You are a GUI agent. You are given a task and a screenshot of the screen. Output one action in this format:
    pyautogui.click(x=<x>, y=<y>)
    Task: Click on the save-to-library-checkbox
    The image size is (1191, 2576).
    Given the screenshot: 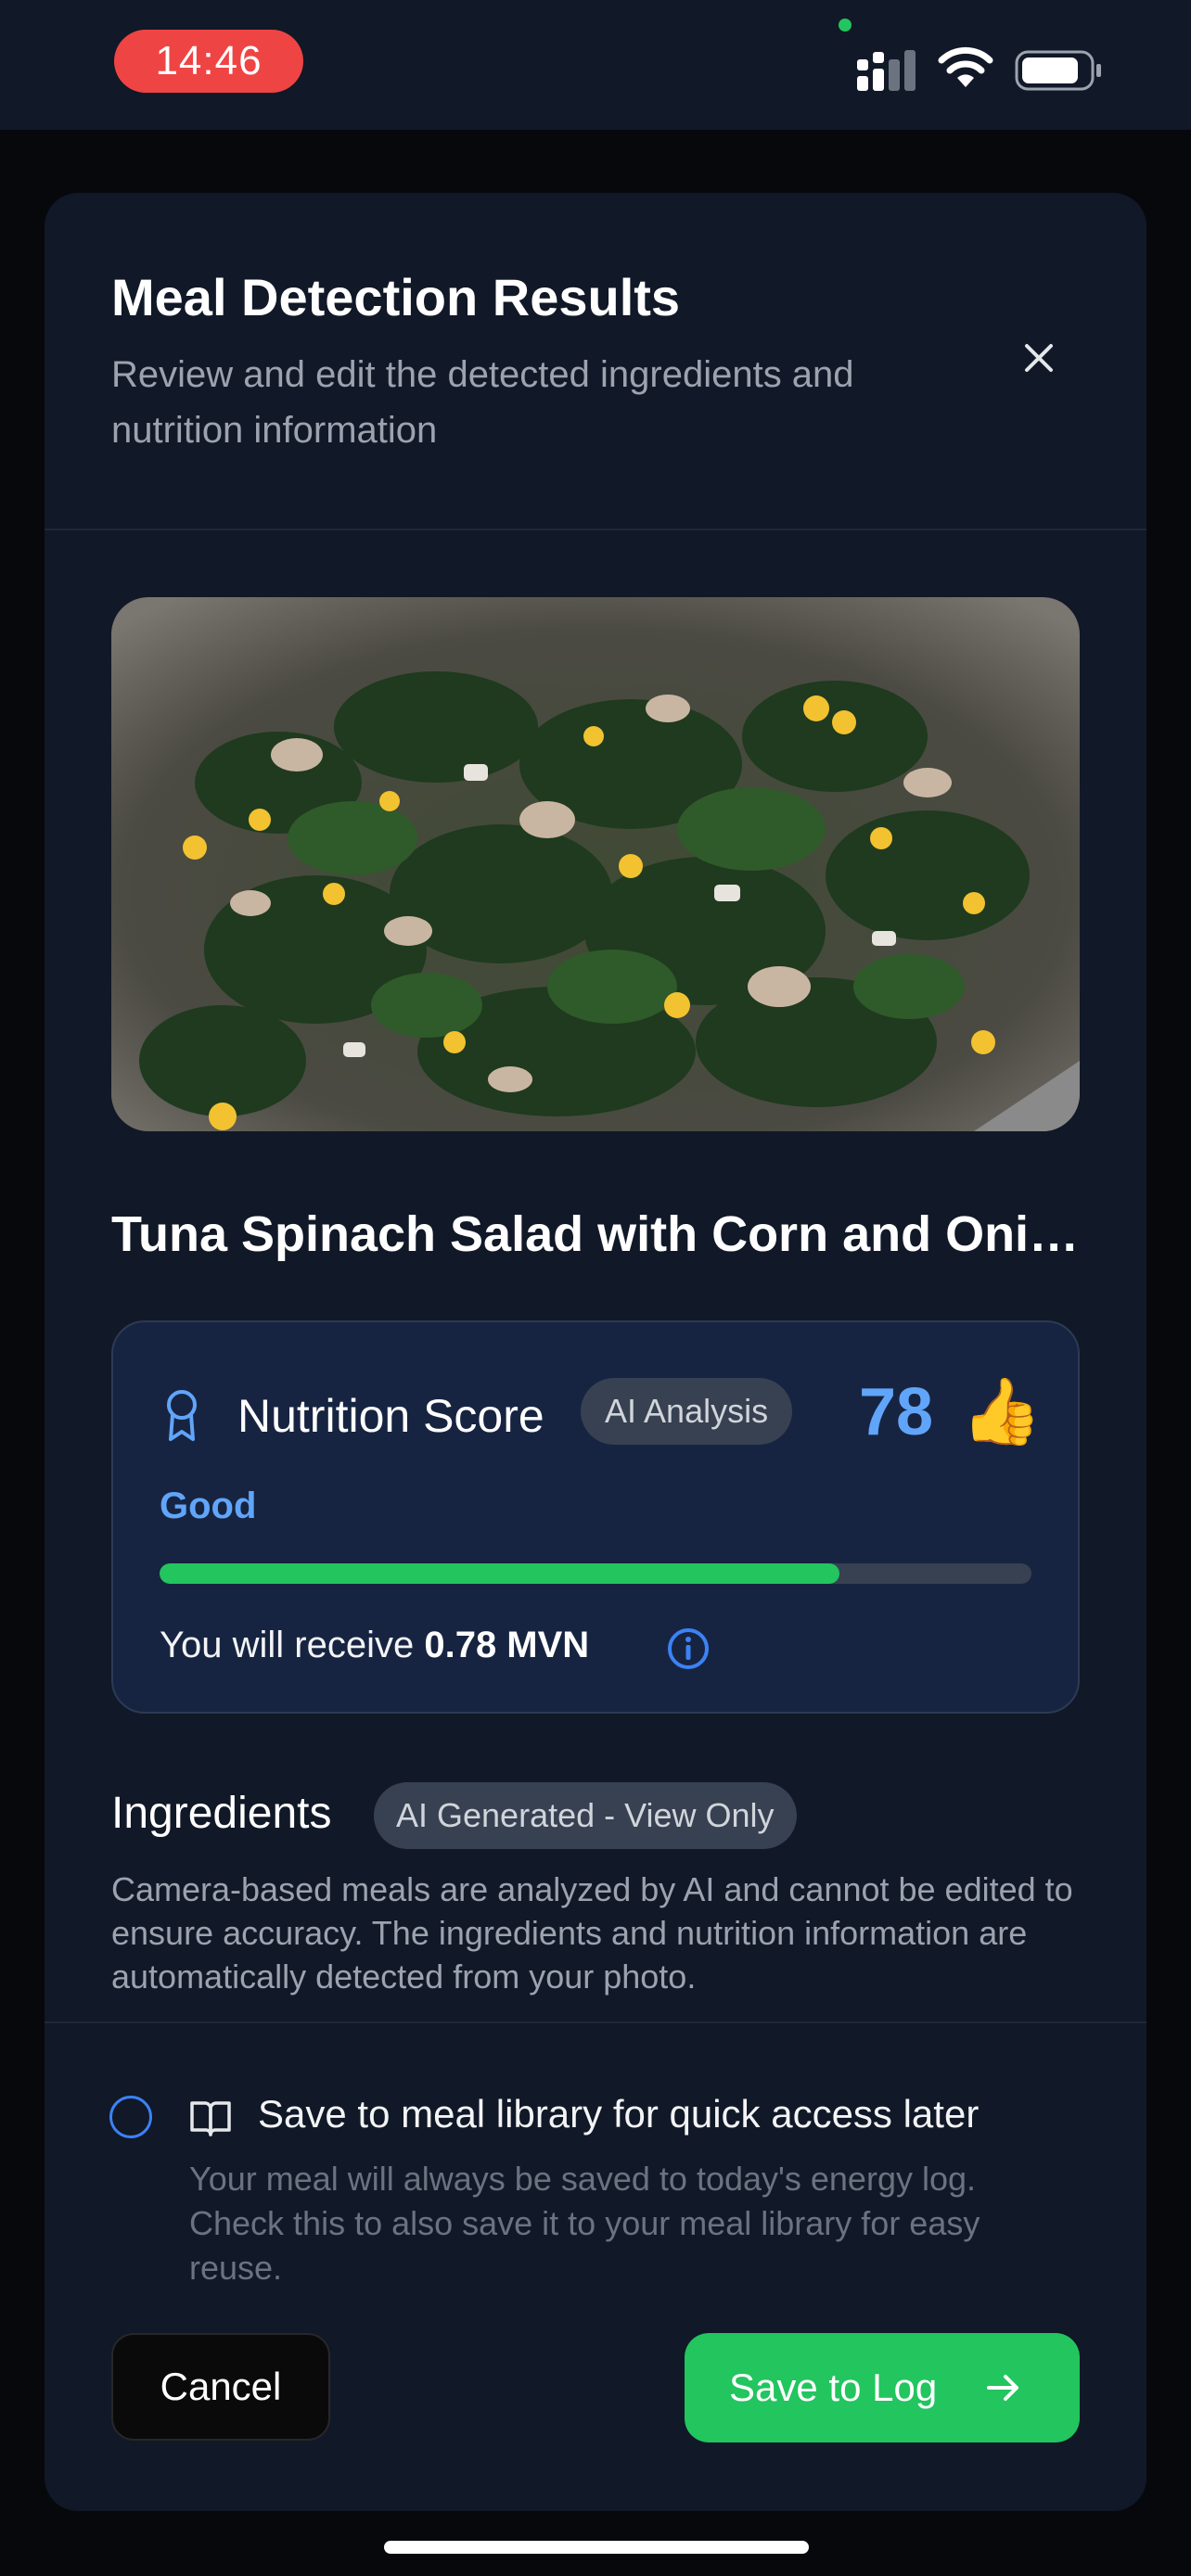 What is the action you would take?
    pyautogui.click(x=130, y=2117)
    